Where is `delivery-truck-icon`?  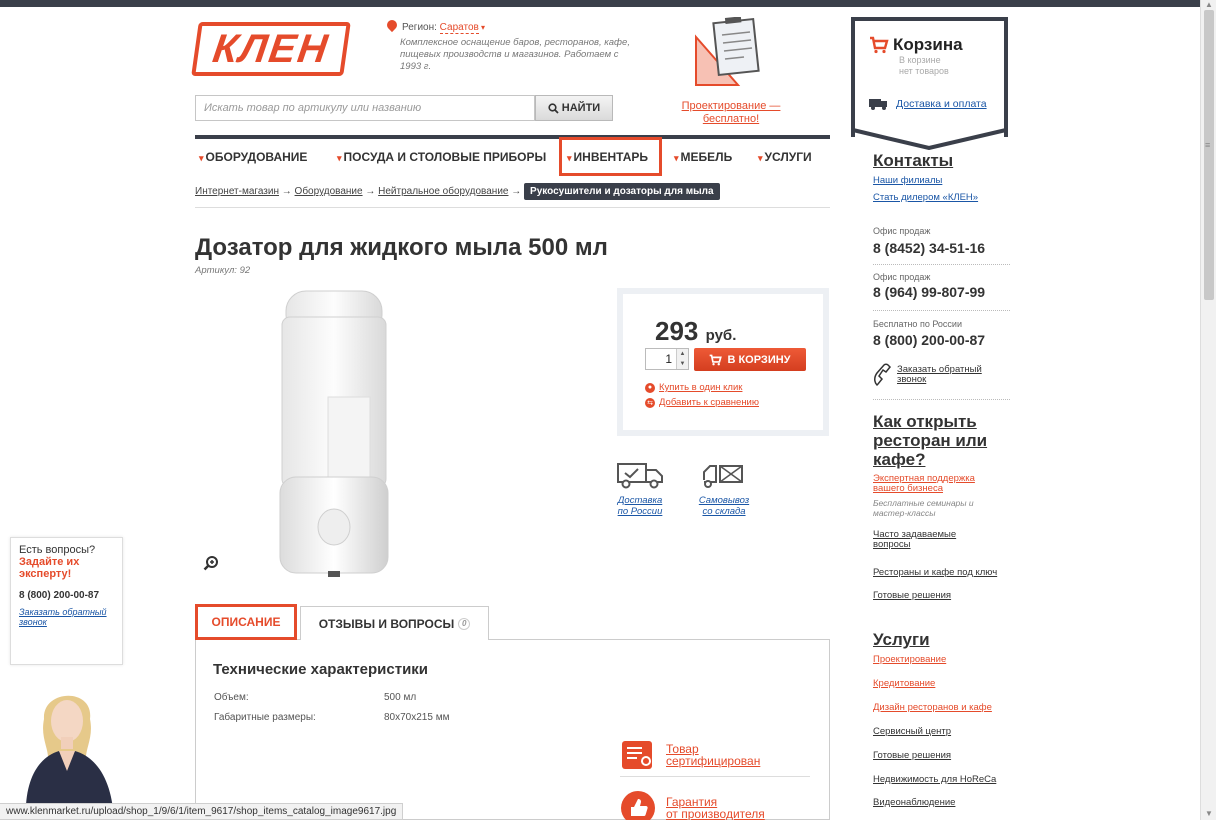 delivery-truck-icon is located at coordinates (640, 476).